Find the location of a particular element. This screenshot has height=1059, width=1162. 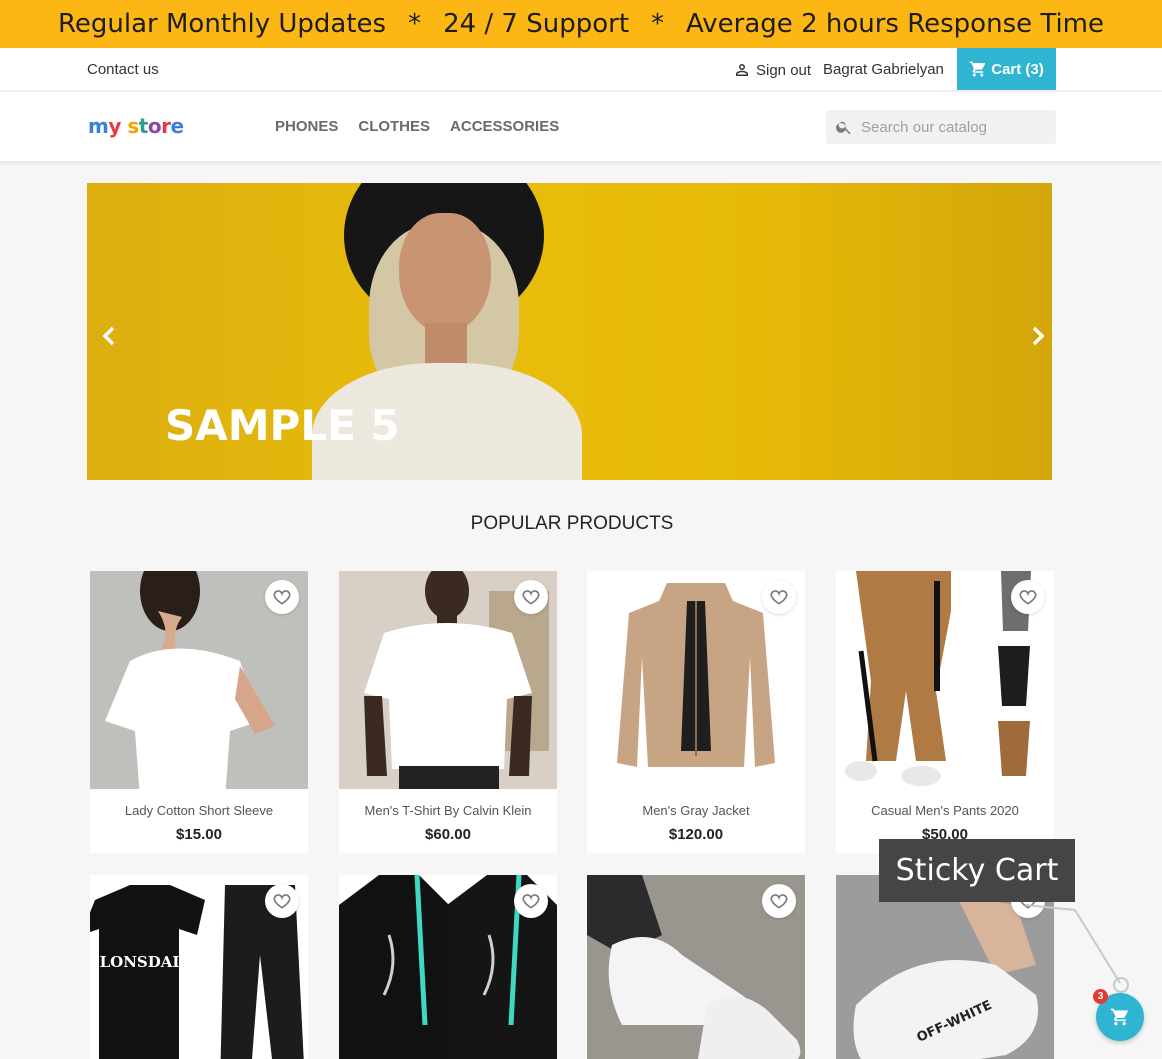

menu-item-accessories: ACCESSORIES is located at coordinates (504, 126).